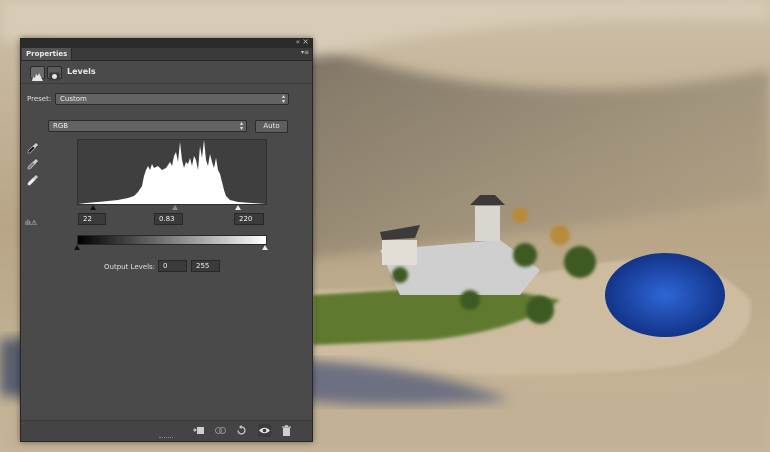  Describe the element at coordinates (172, 240) in the screenshot. I see `output-gradient` at that location.